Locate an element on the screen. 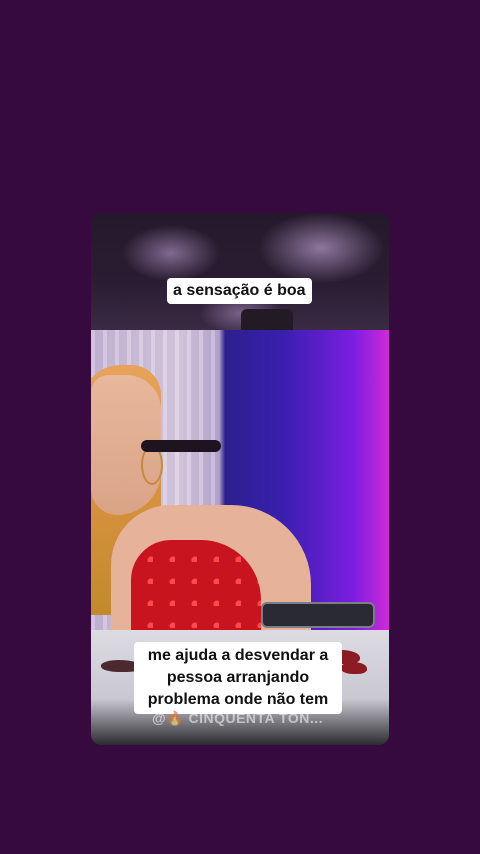 This screenshot has height=854, width=480. vape-device-image is located at coordinates (267, 319).